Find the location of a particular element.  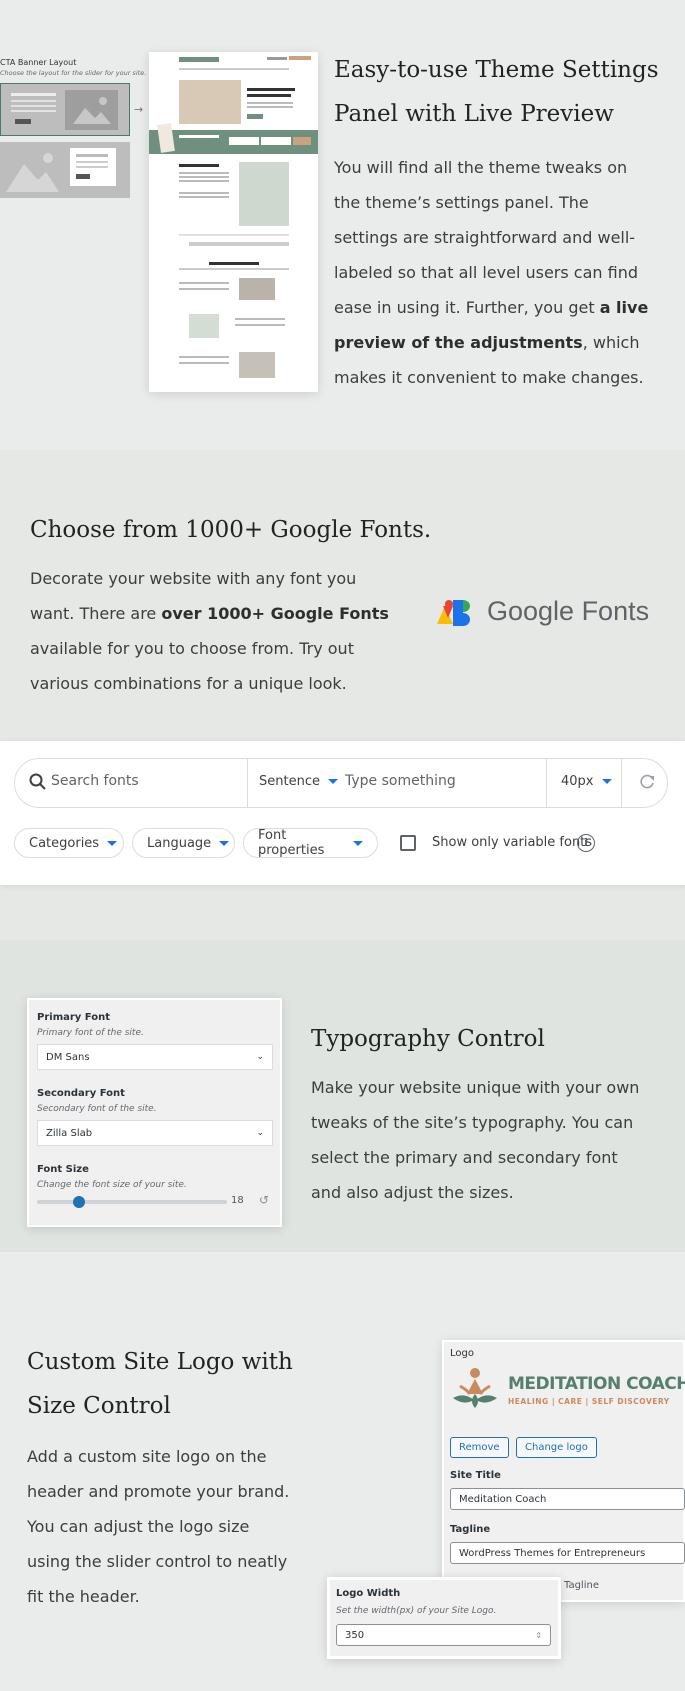

tagline-label: Tagline is located at coordinates (470, 1529).